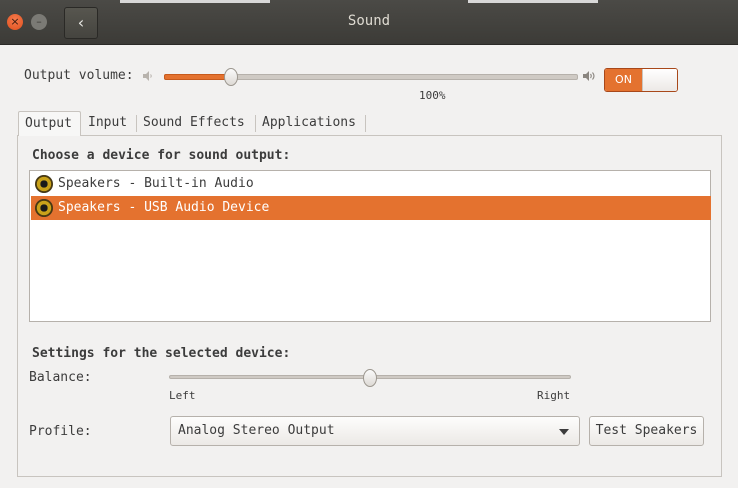 The width and height of the screenshot is (738, 488). Describe the element at coordinates (161, 155) in the screenshot. I see `output-device-heading: Choose a device for sound output:` at that location.